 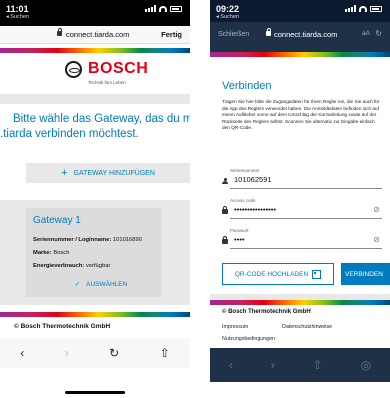 I want to click on energy-label: Energieverbrauch:, so click(x=59, y=266).